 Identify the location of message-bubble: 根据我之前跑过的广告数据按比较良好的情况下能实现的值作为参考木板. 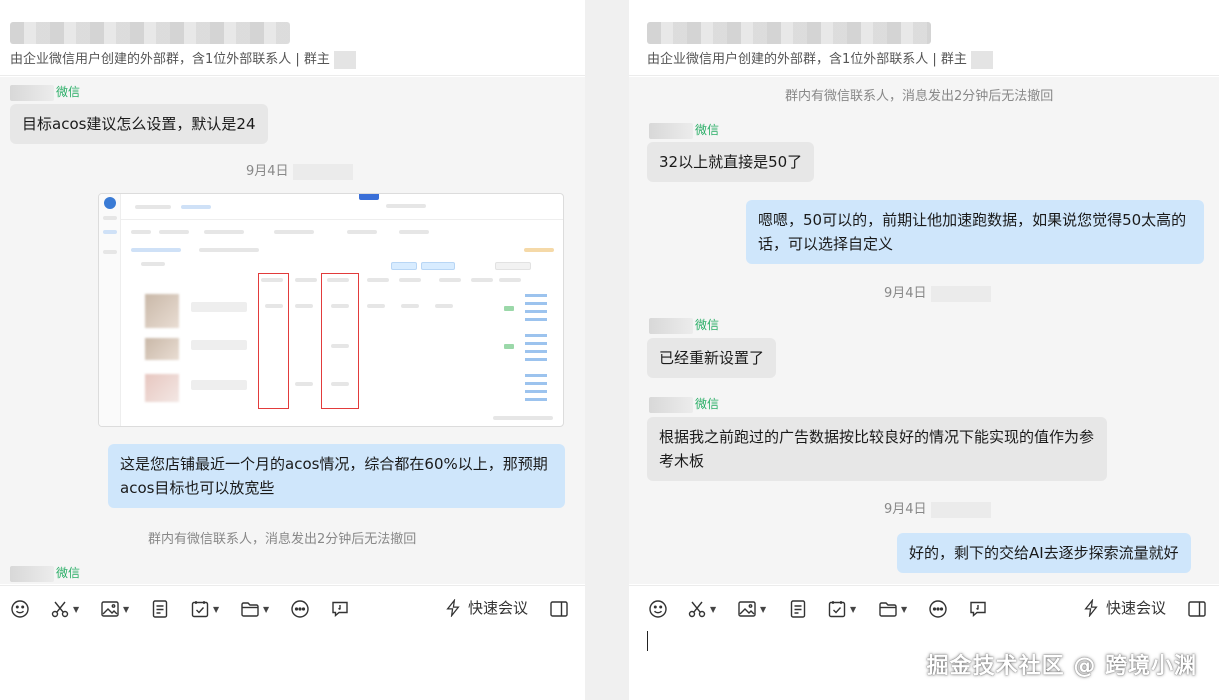
(877, 449).